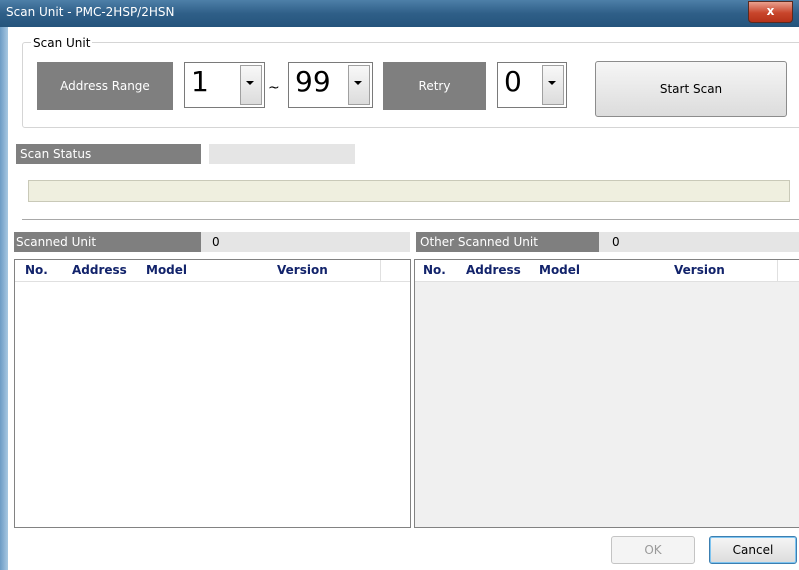  What do you see at coordinates (224, 85) in the screenshot?
I see `range-from-combo: 1` at bounding box center [224, 85].